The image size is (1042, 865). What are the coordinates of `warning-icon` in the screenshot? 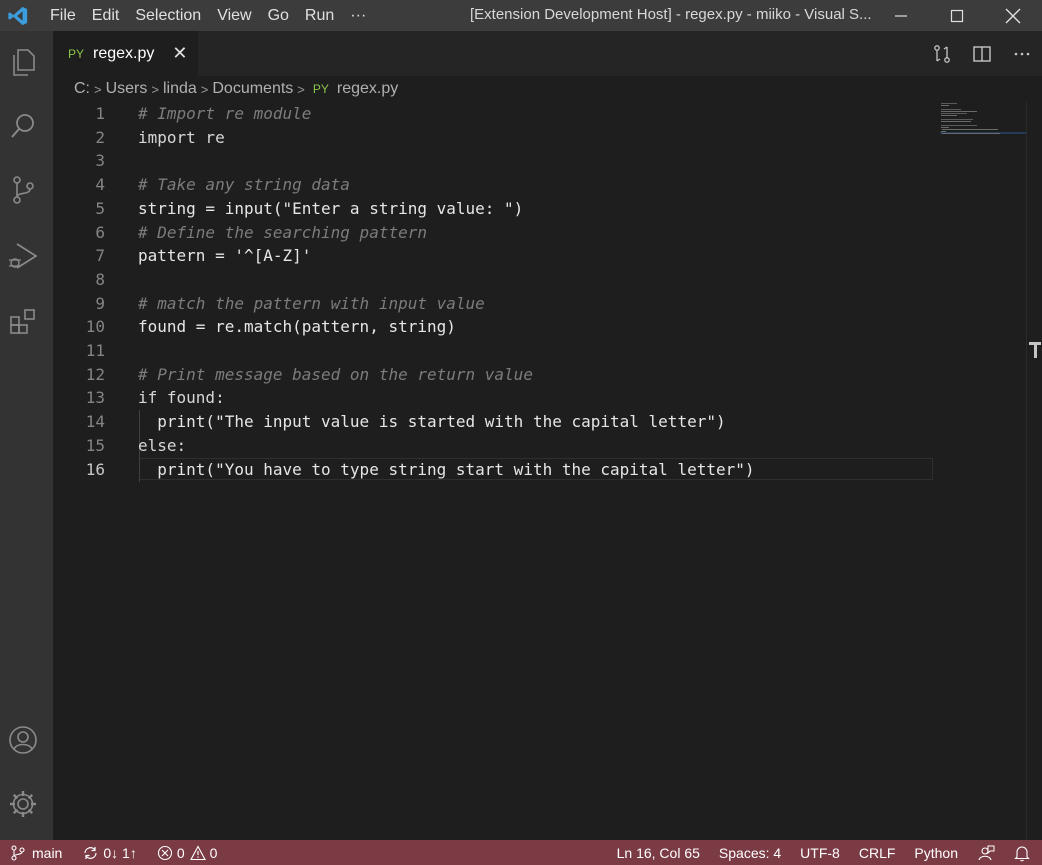 It's located at (197, 852).